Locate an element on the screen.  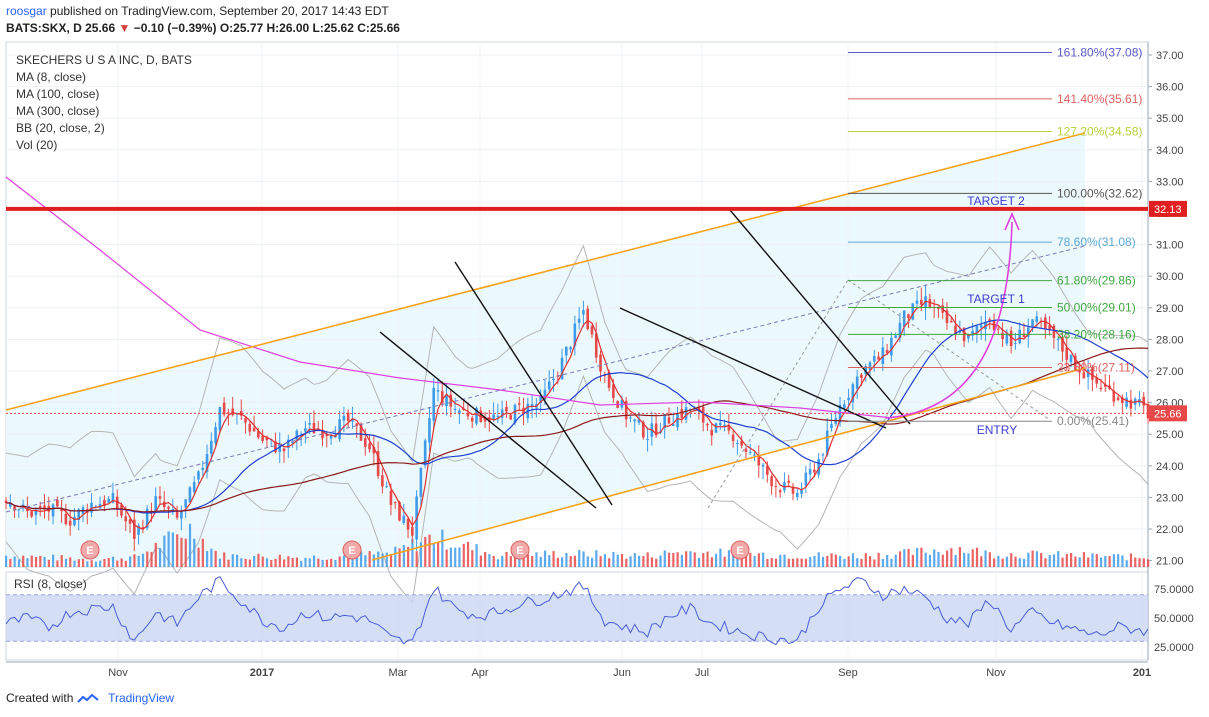
fib-level-label: 61.80%(29.86) is located at coordinates (1096, 281).